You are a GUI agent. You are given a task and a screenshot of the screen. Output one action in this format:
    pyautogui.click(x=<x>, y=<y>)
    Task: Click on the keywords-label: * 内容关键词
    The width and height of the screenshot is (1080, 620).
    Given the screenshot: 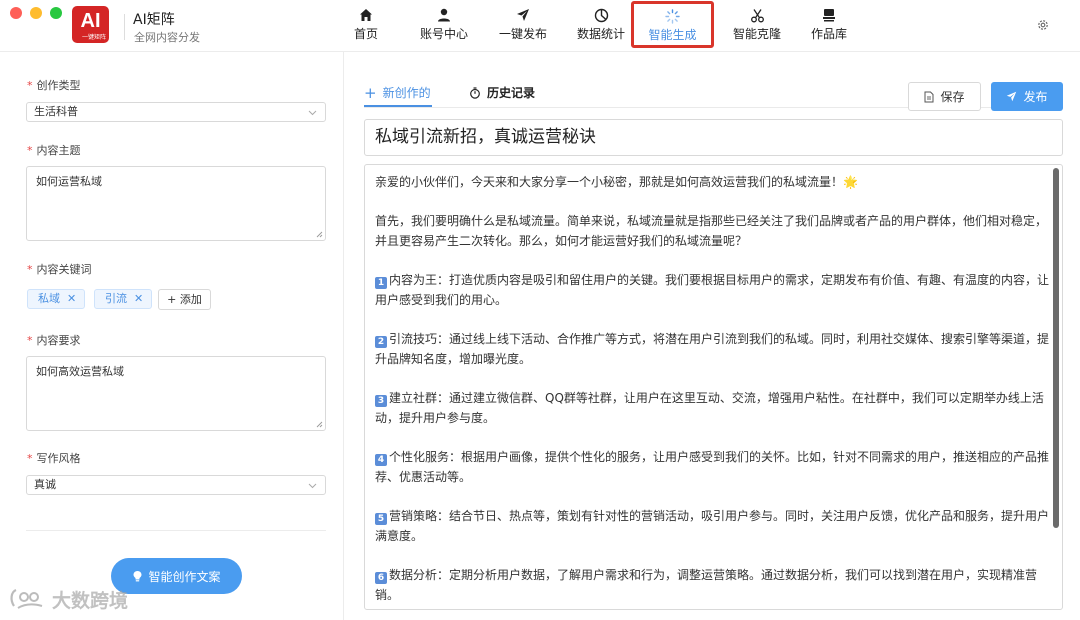 What is the action you would take?
    pyautogui.click(x=59, y=269)
    